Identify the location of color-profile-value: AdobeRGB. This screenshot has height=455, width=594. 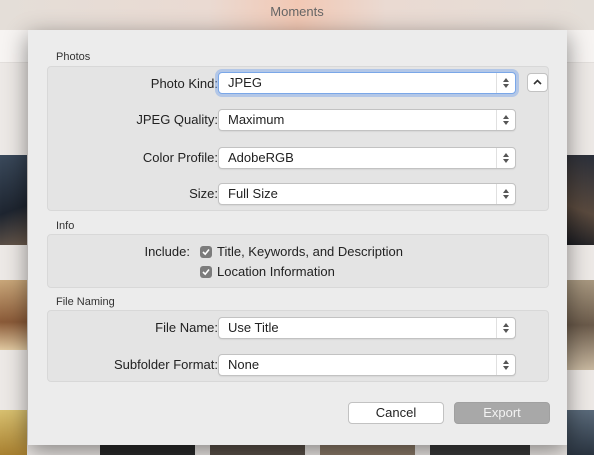
(261, 157).